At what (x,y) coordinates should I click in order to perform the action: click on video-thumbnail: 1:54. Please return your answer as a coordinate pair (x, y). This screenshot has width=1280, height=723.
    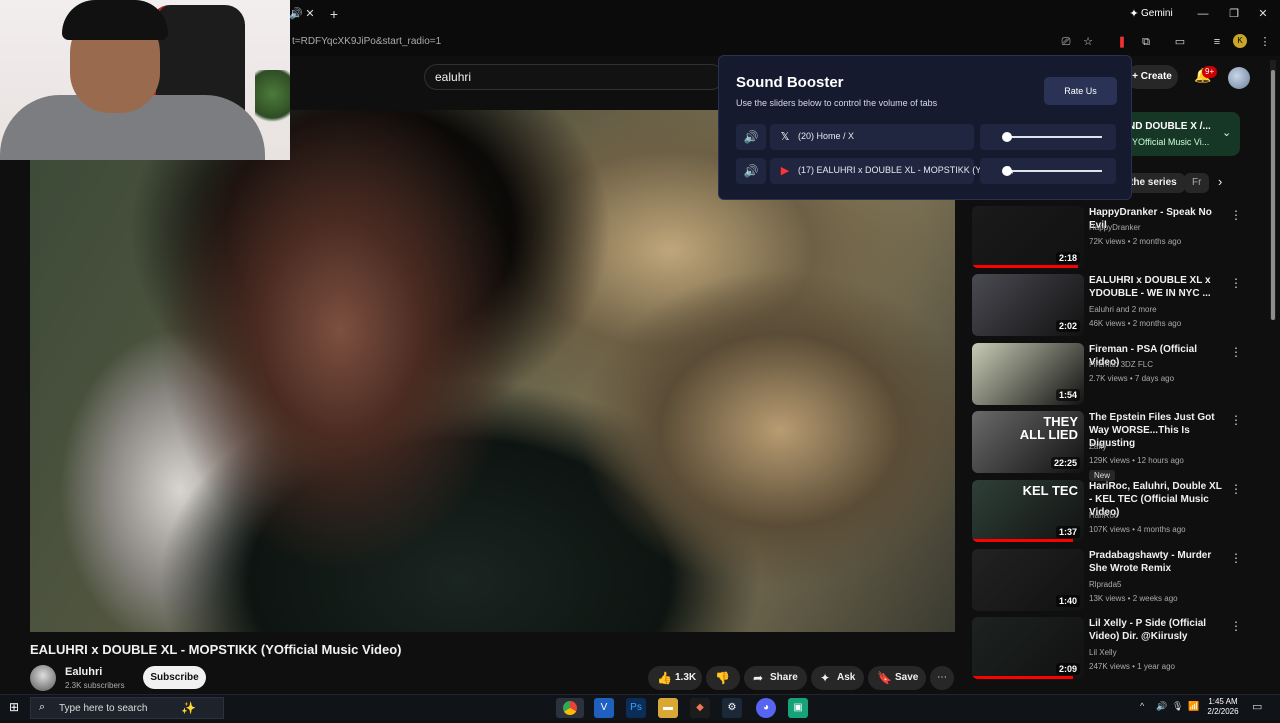
    Looking at the image, I should click on (1028, 374).